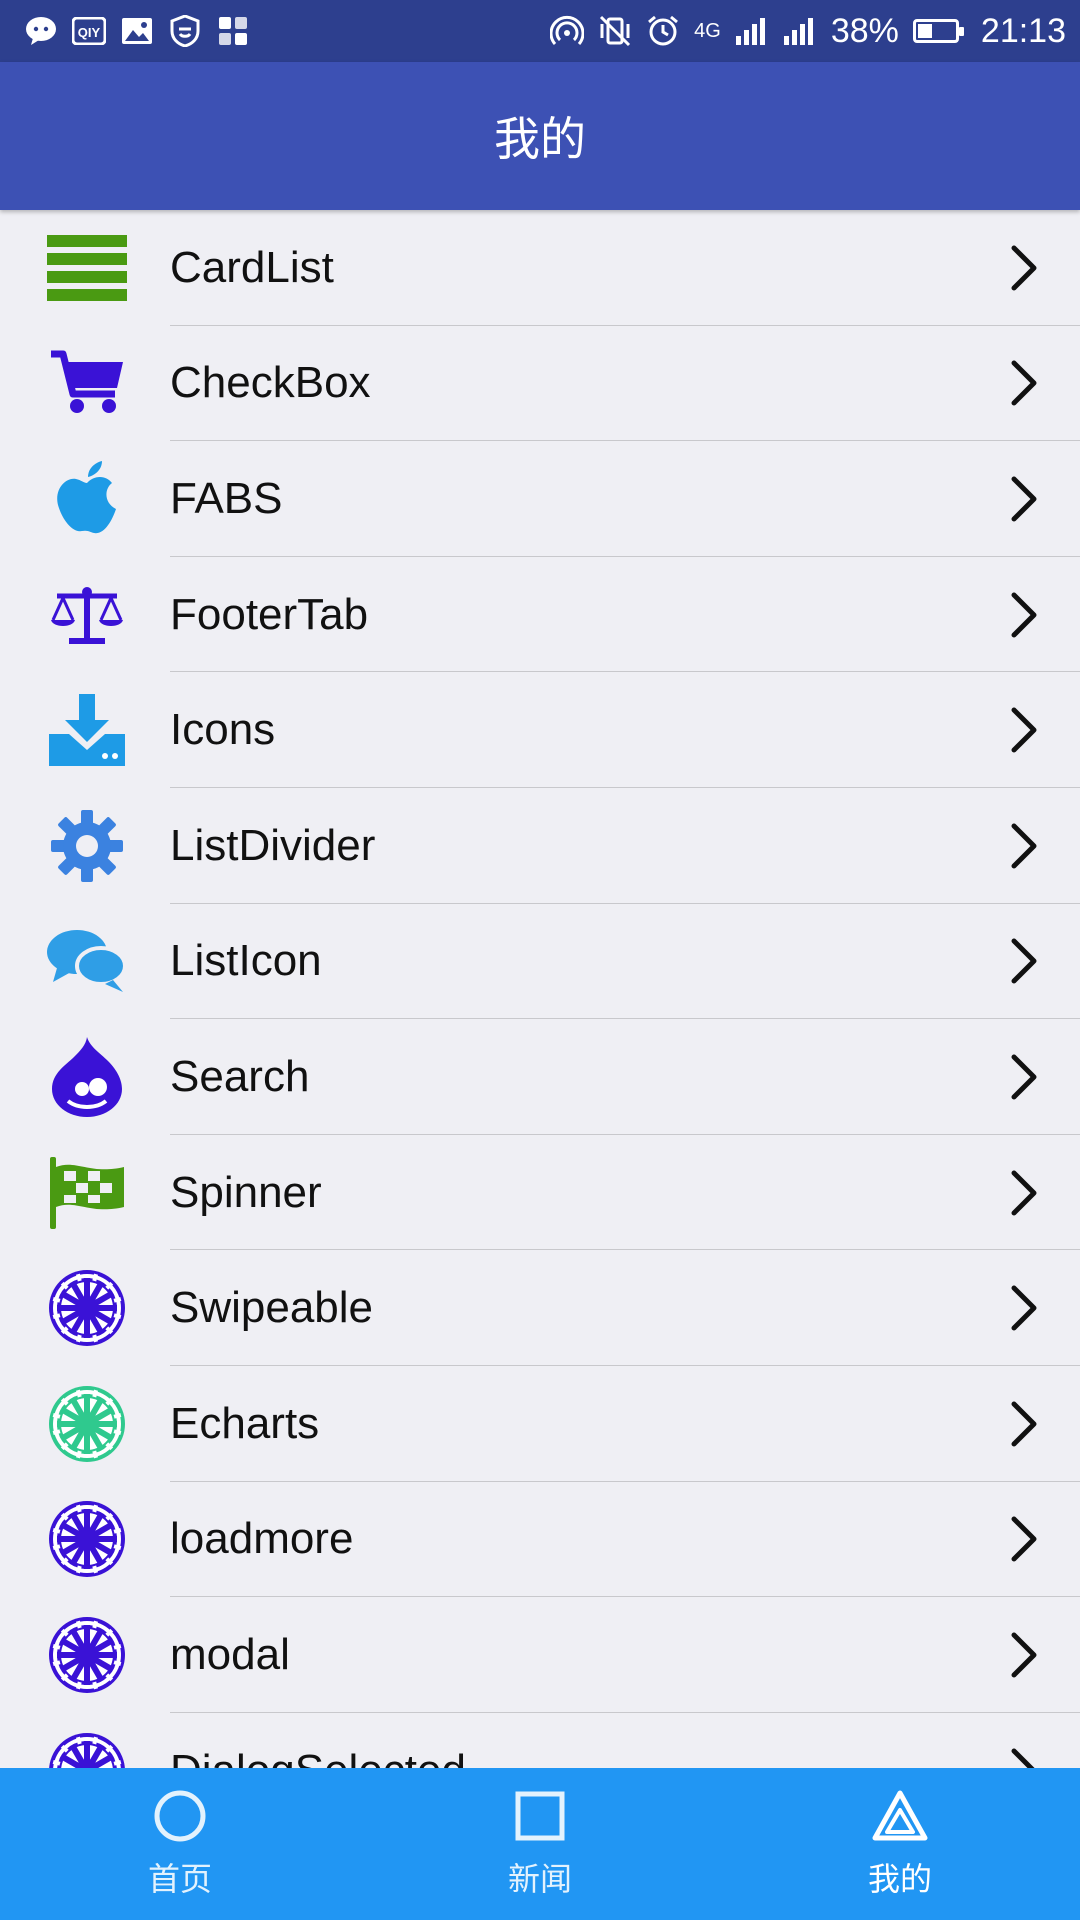  What do you see at coordinates (663, 31) in the screenshot?
I see `alarm-icon` at bounding box center [663, 31].